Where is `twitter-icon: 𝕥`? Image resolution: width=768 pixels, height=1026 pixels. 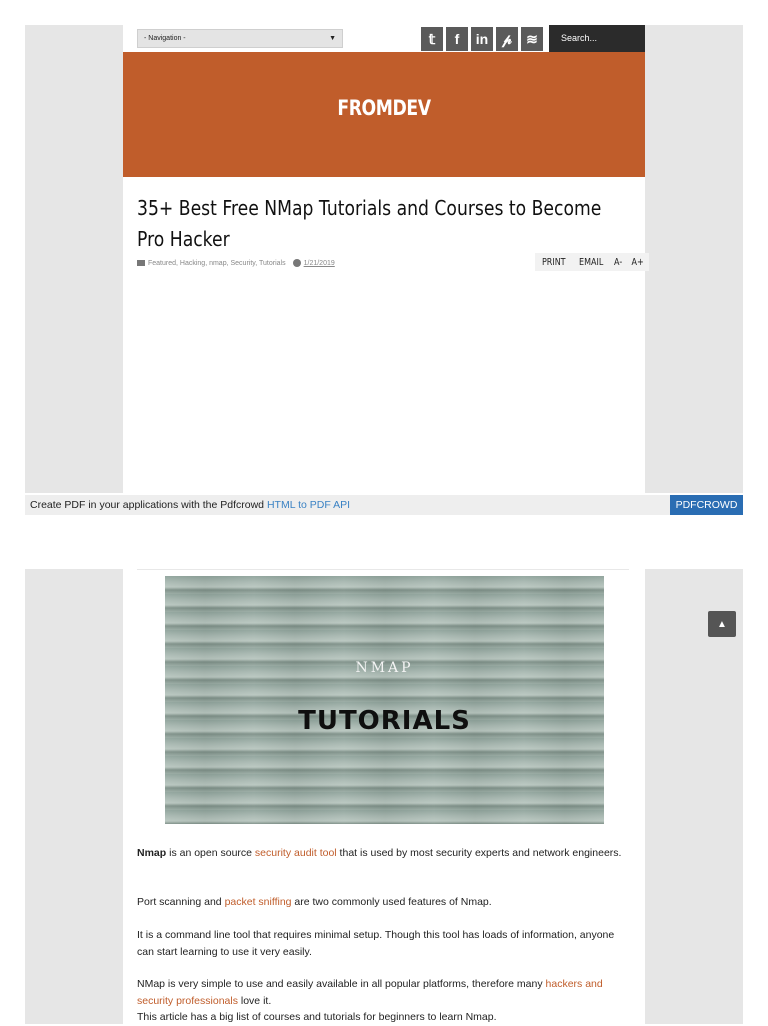 twitter-icon: 𝕥 is located at coordinates (432, 39).